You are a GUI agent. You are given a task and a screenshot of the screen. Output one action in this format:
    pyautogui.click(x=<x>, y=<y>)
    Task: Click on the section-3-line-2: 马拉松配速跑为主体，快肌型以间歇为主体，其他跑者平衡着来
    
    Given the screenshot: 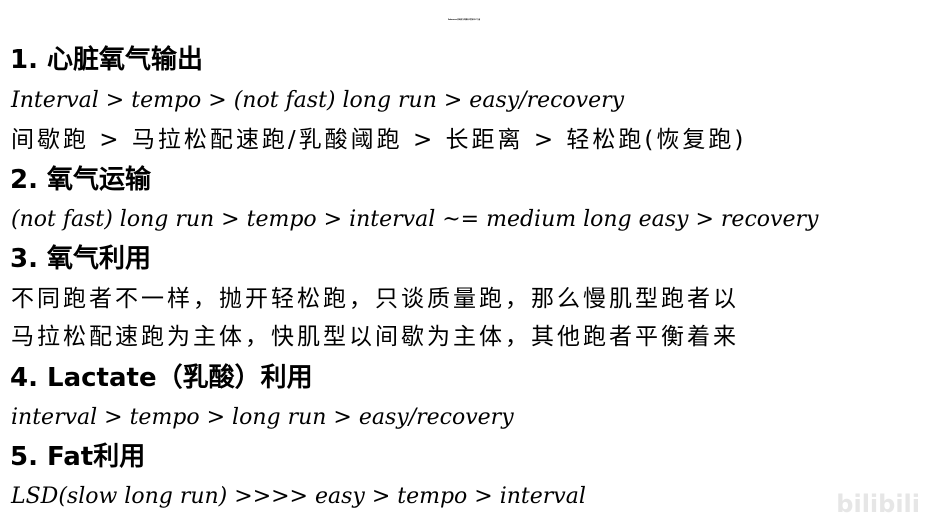 What is the action you would take?
    pyautogui.click(x=375, y=337)
    